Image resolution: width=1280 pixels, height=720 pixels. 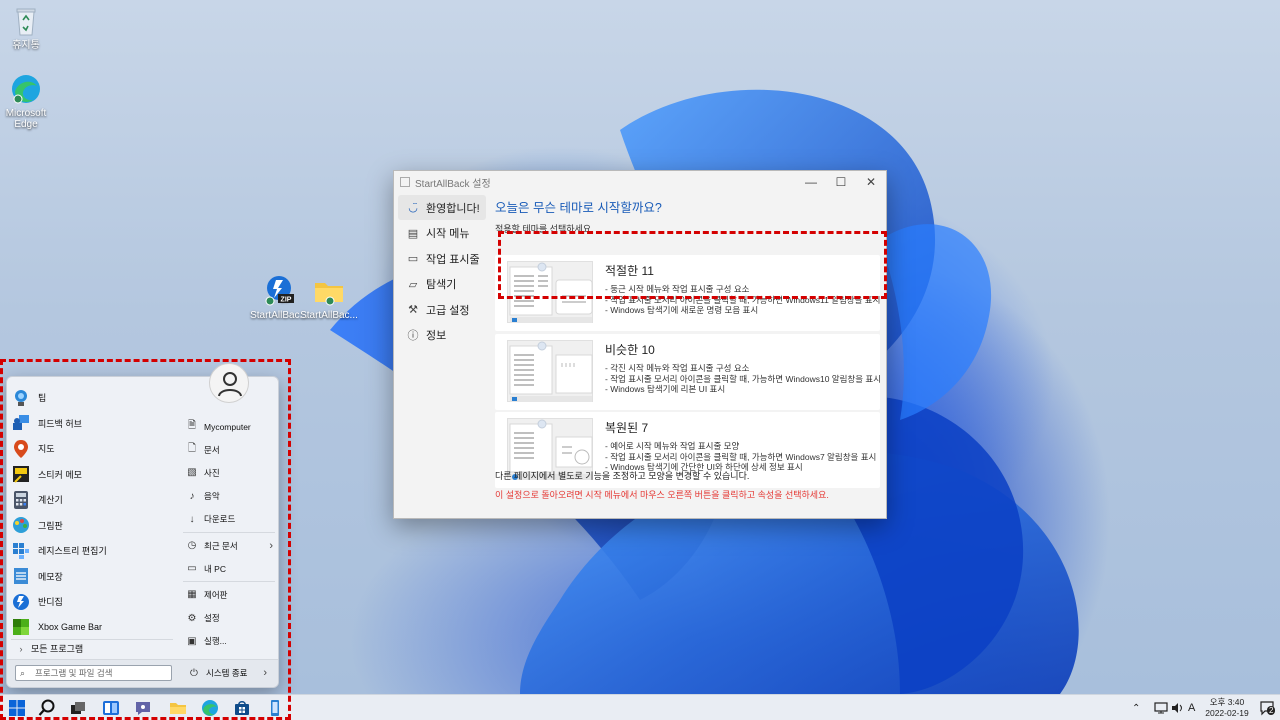 I want to click on recent-icon: ◷, so click(x=192, y=546).